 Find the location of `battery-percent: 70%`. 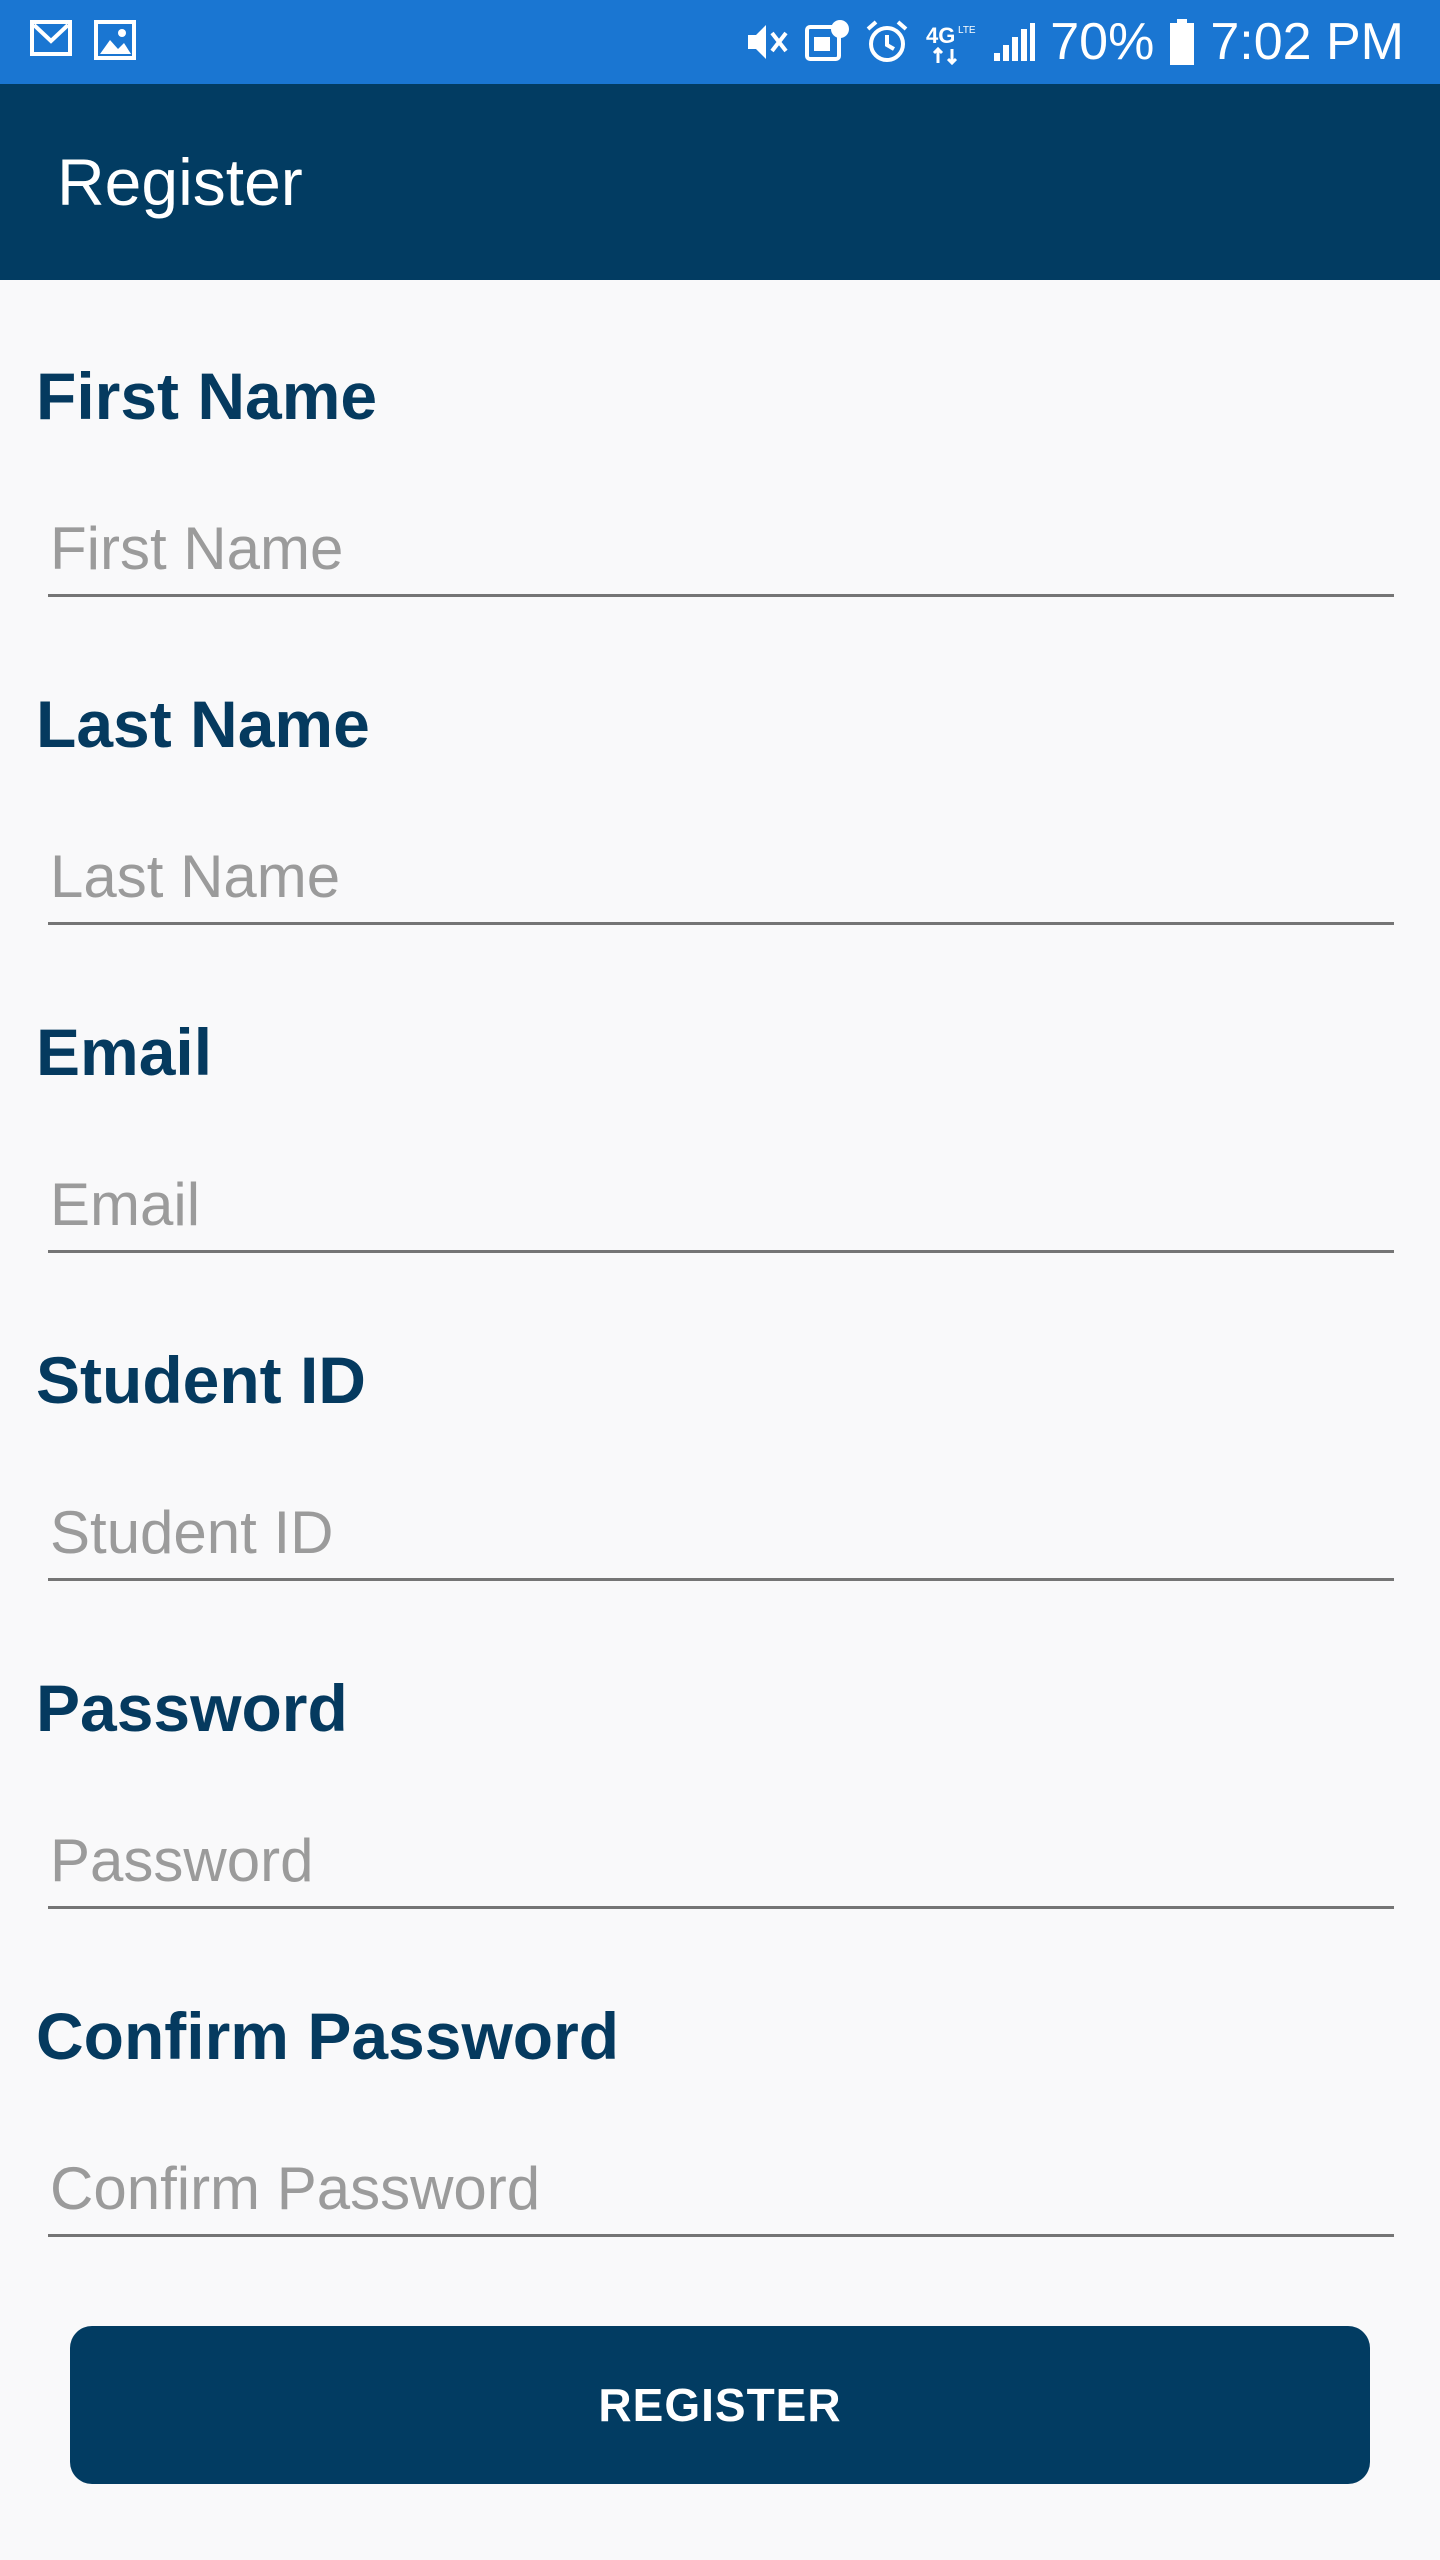

battery-percent: 70% is located at coordinates (1102, 42).